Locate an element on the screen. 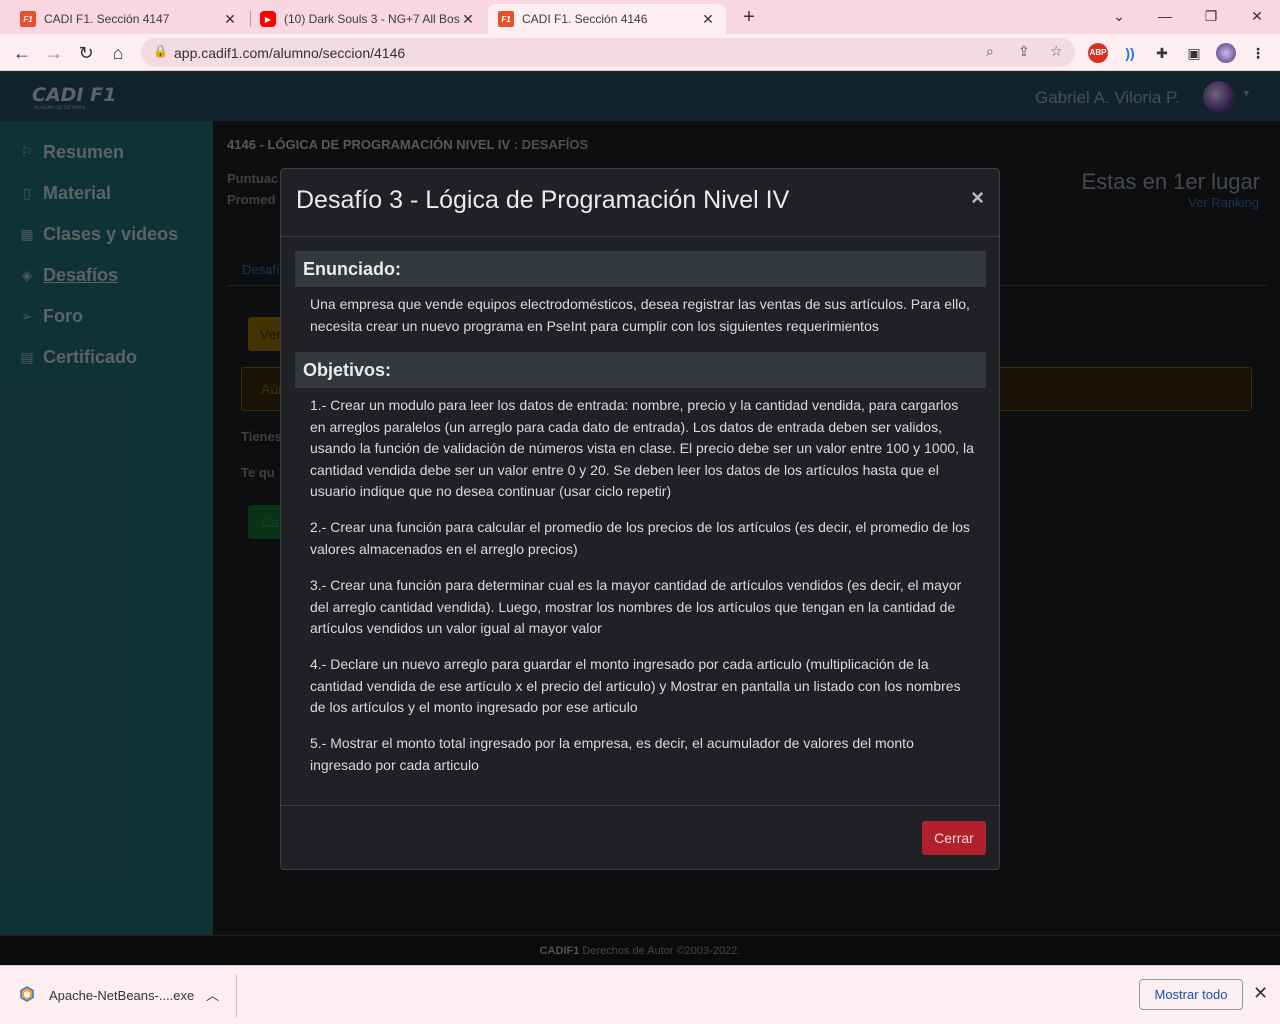  back-arrow-icon: ← is located at coordinates (22, 53).